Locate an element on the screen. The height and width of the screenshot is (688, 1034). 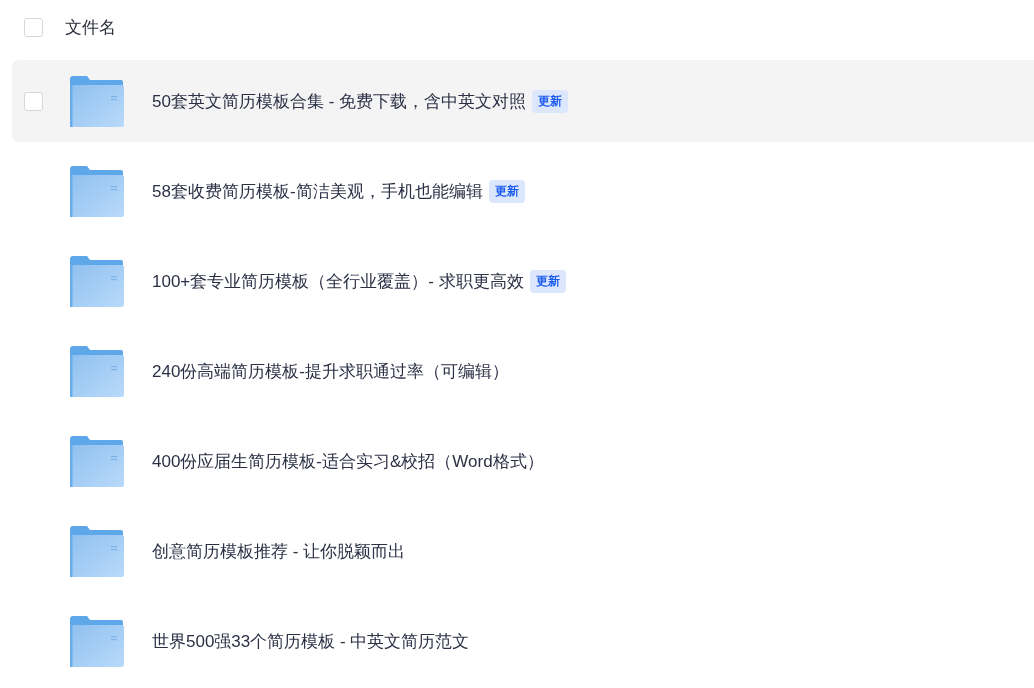
file-name: 58套收费简历模板-简洁美观，手机也能编辑 is located at coordinates (317, 191).